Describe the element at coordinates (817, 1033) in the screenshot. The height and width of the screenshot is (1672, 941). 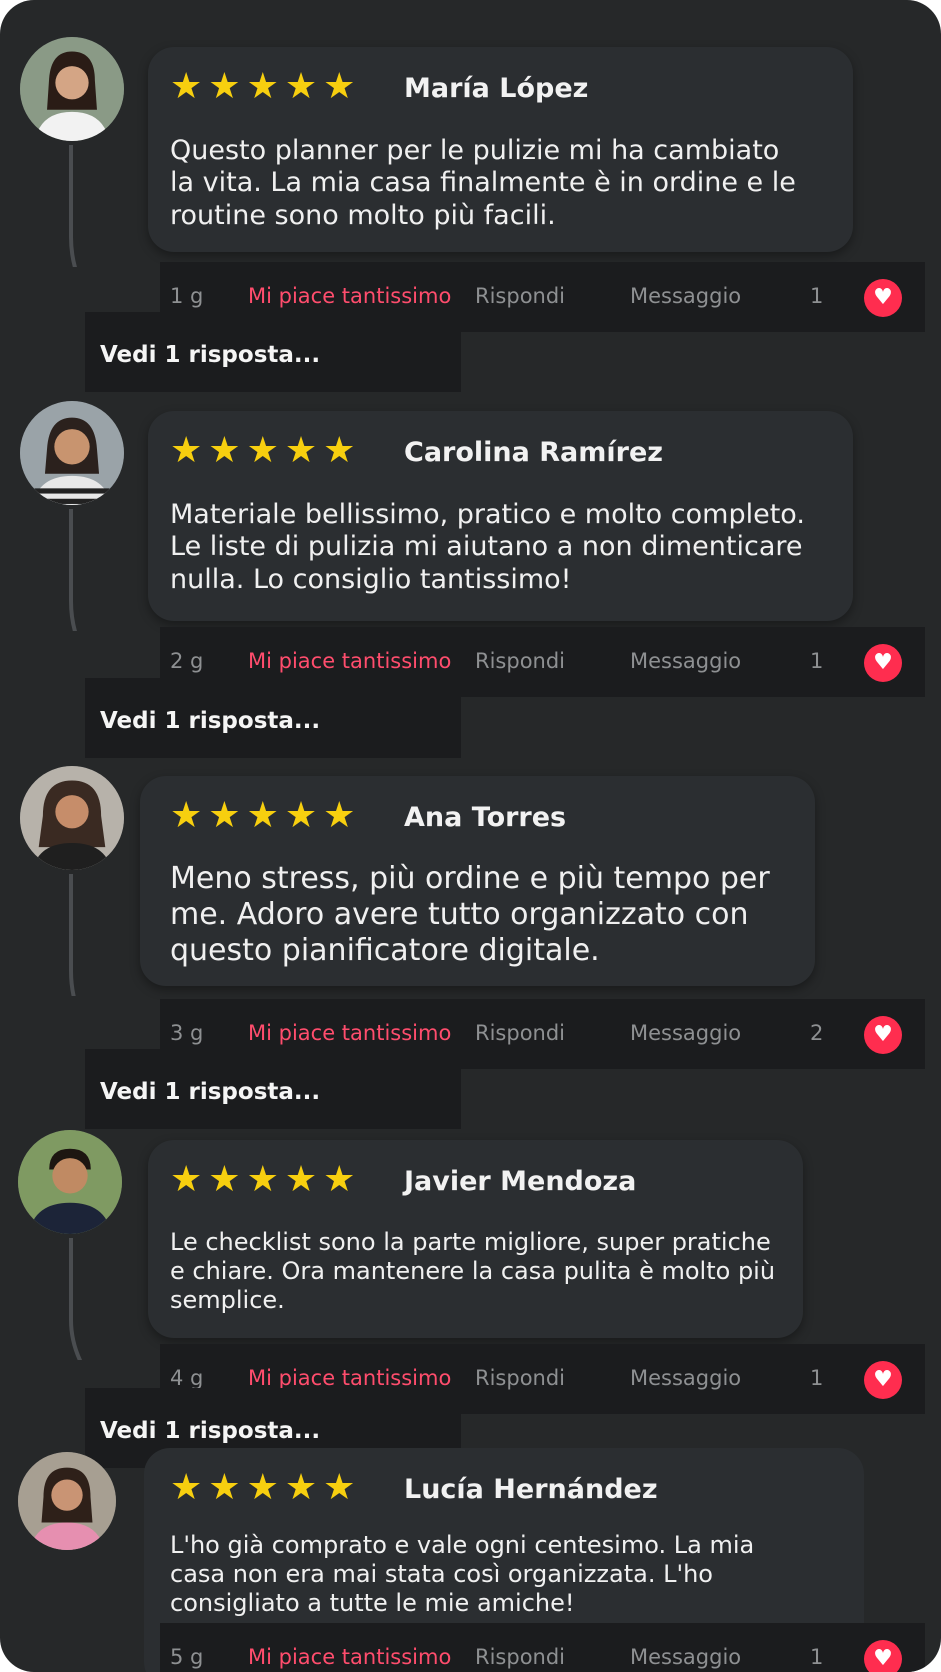
I see `like-count: 2` at that location.